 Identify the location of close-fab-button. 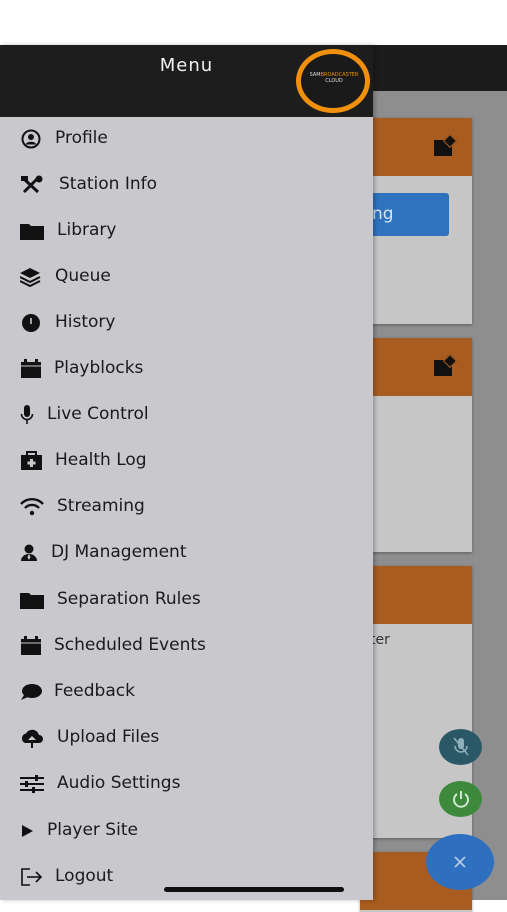
(460, 862).